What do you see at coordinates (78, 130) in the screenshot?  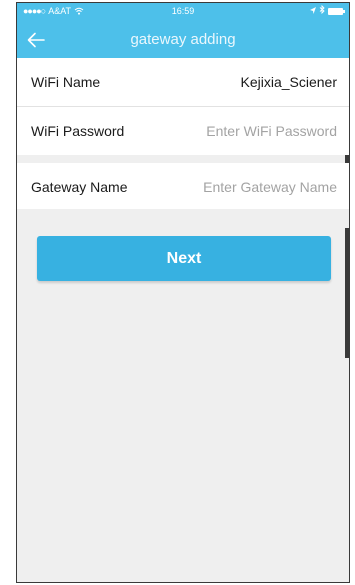 I see `wifi-password-label: WiFi Password` at bounding box center [78, 130].